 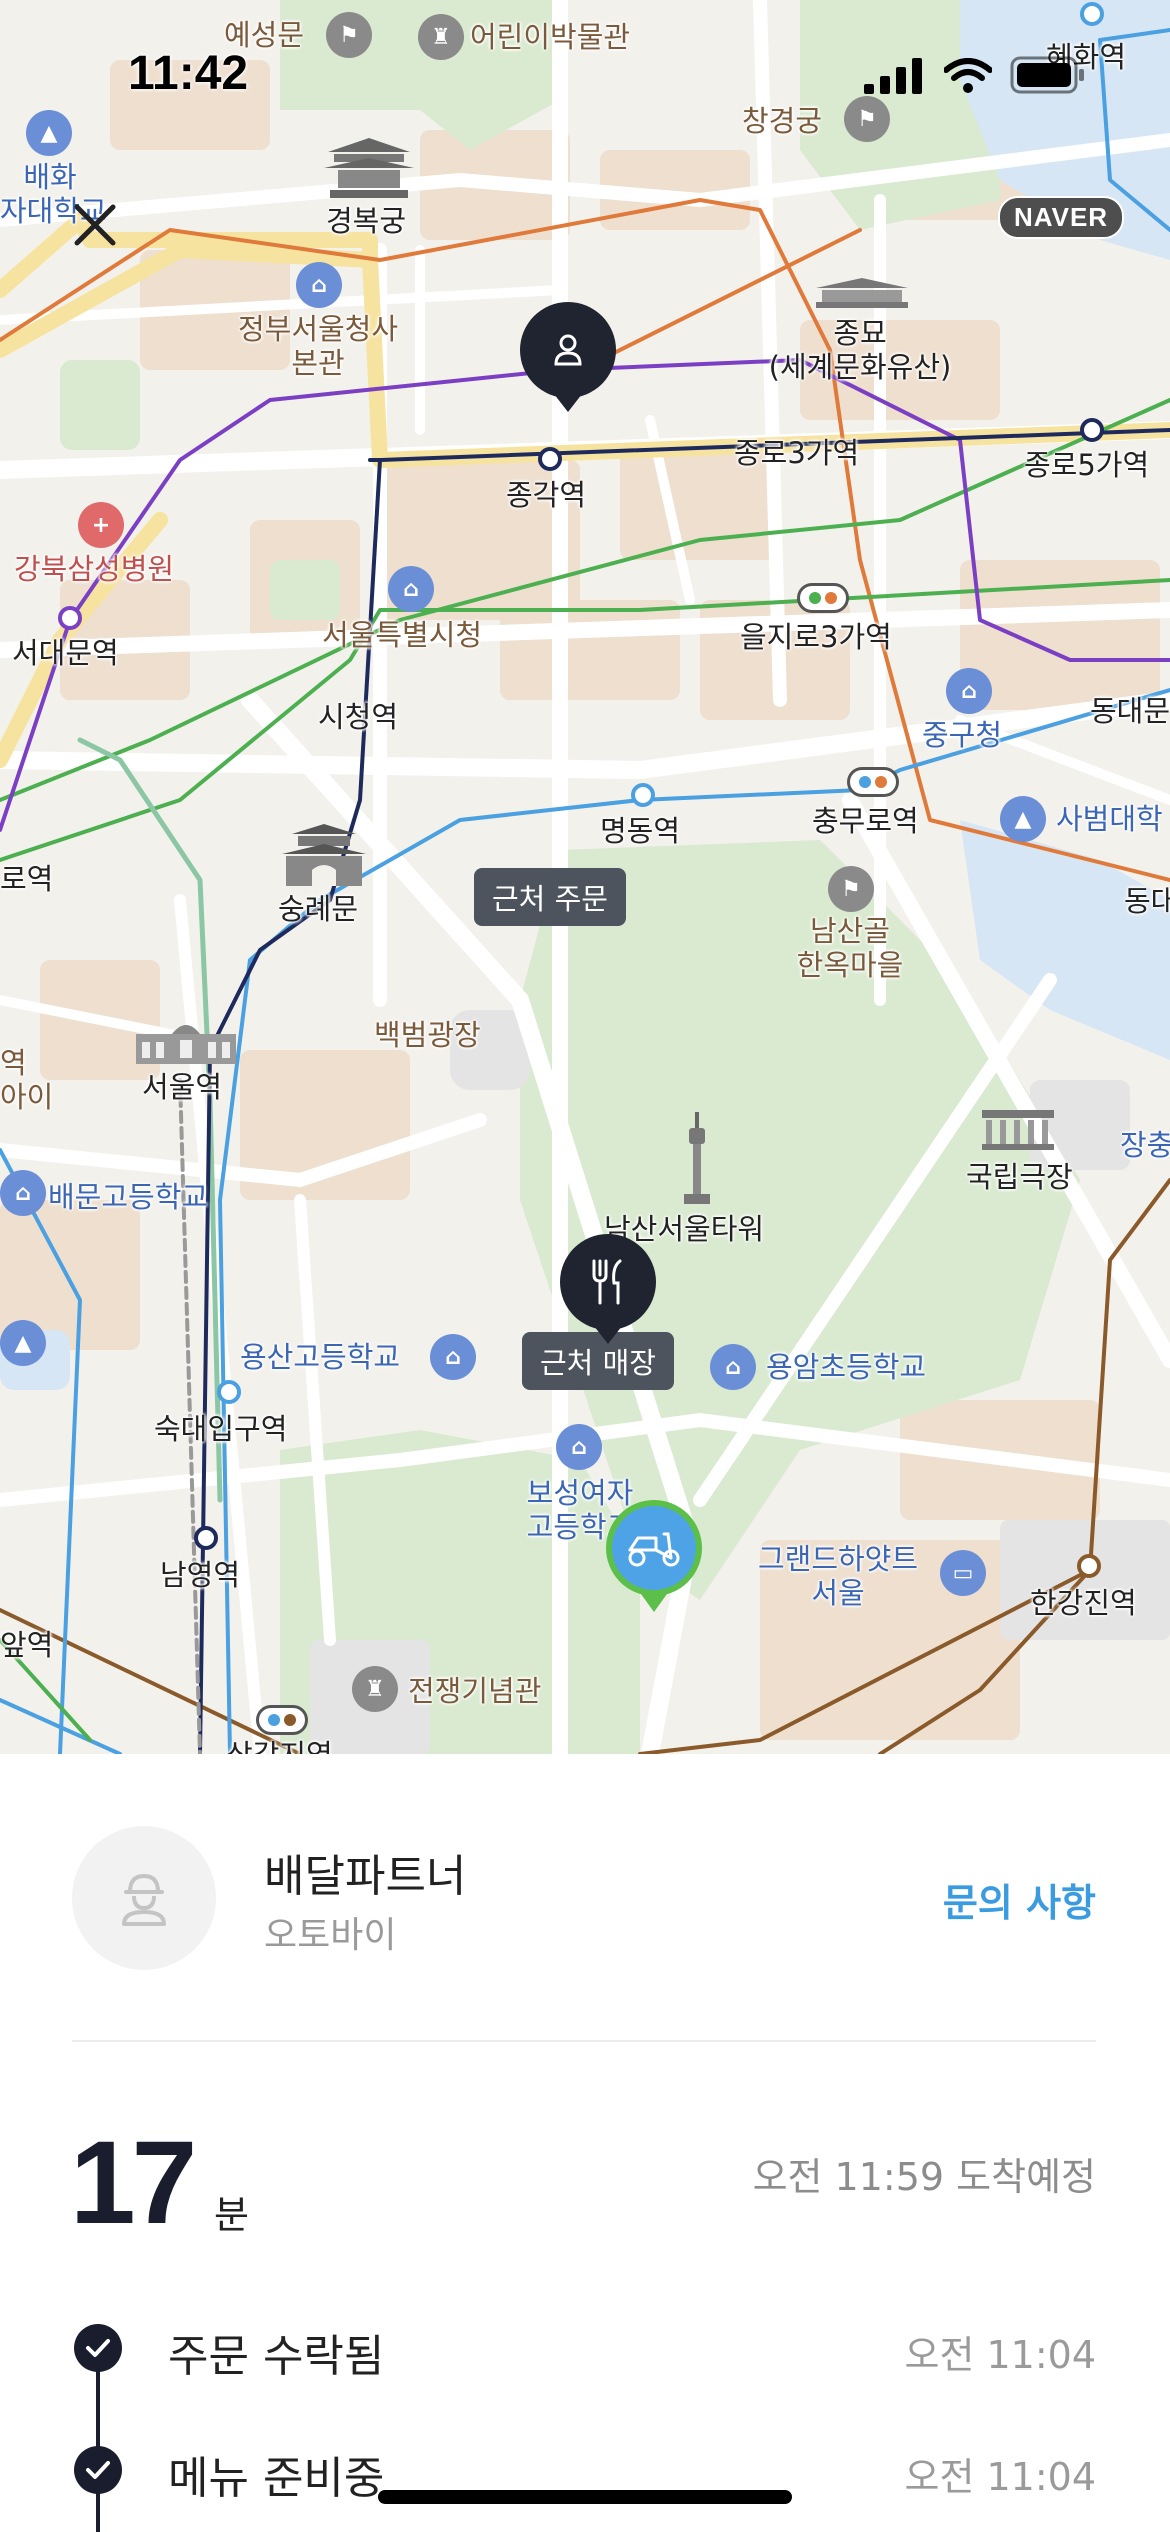 I want to click on step-label: 메뉴 준비중, so click(x=276, y=2478).